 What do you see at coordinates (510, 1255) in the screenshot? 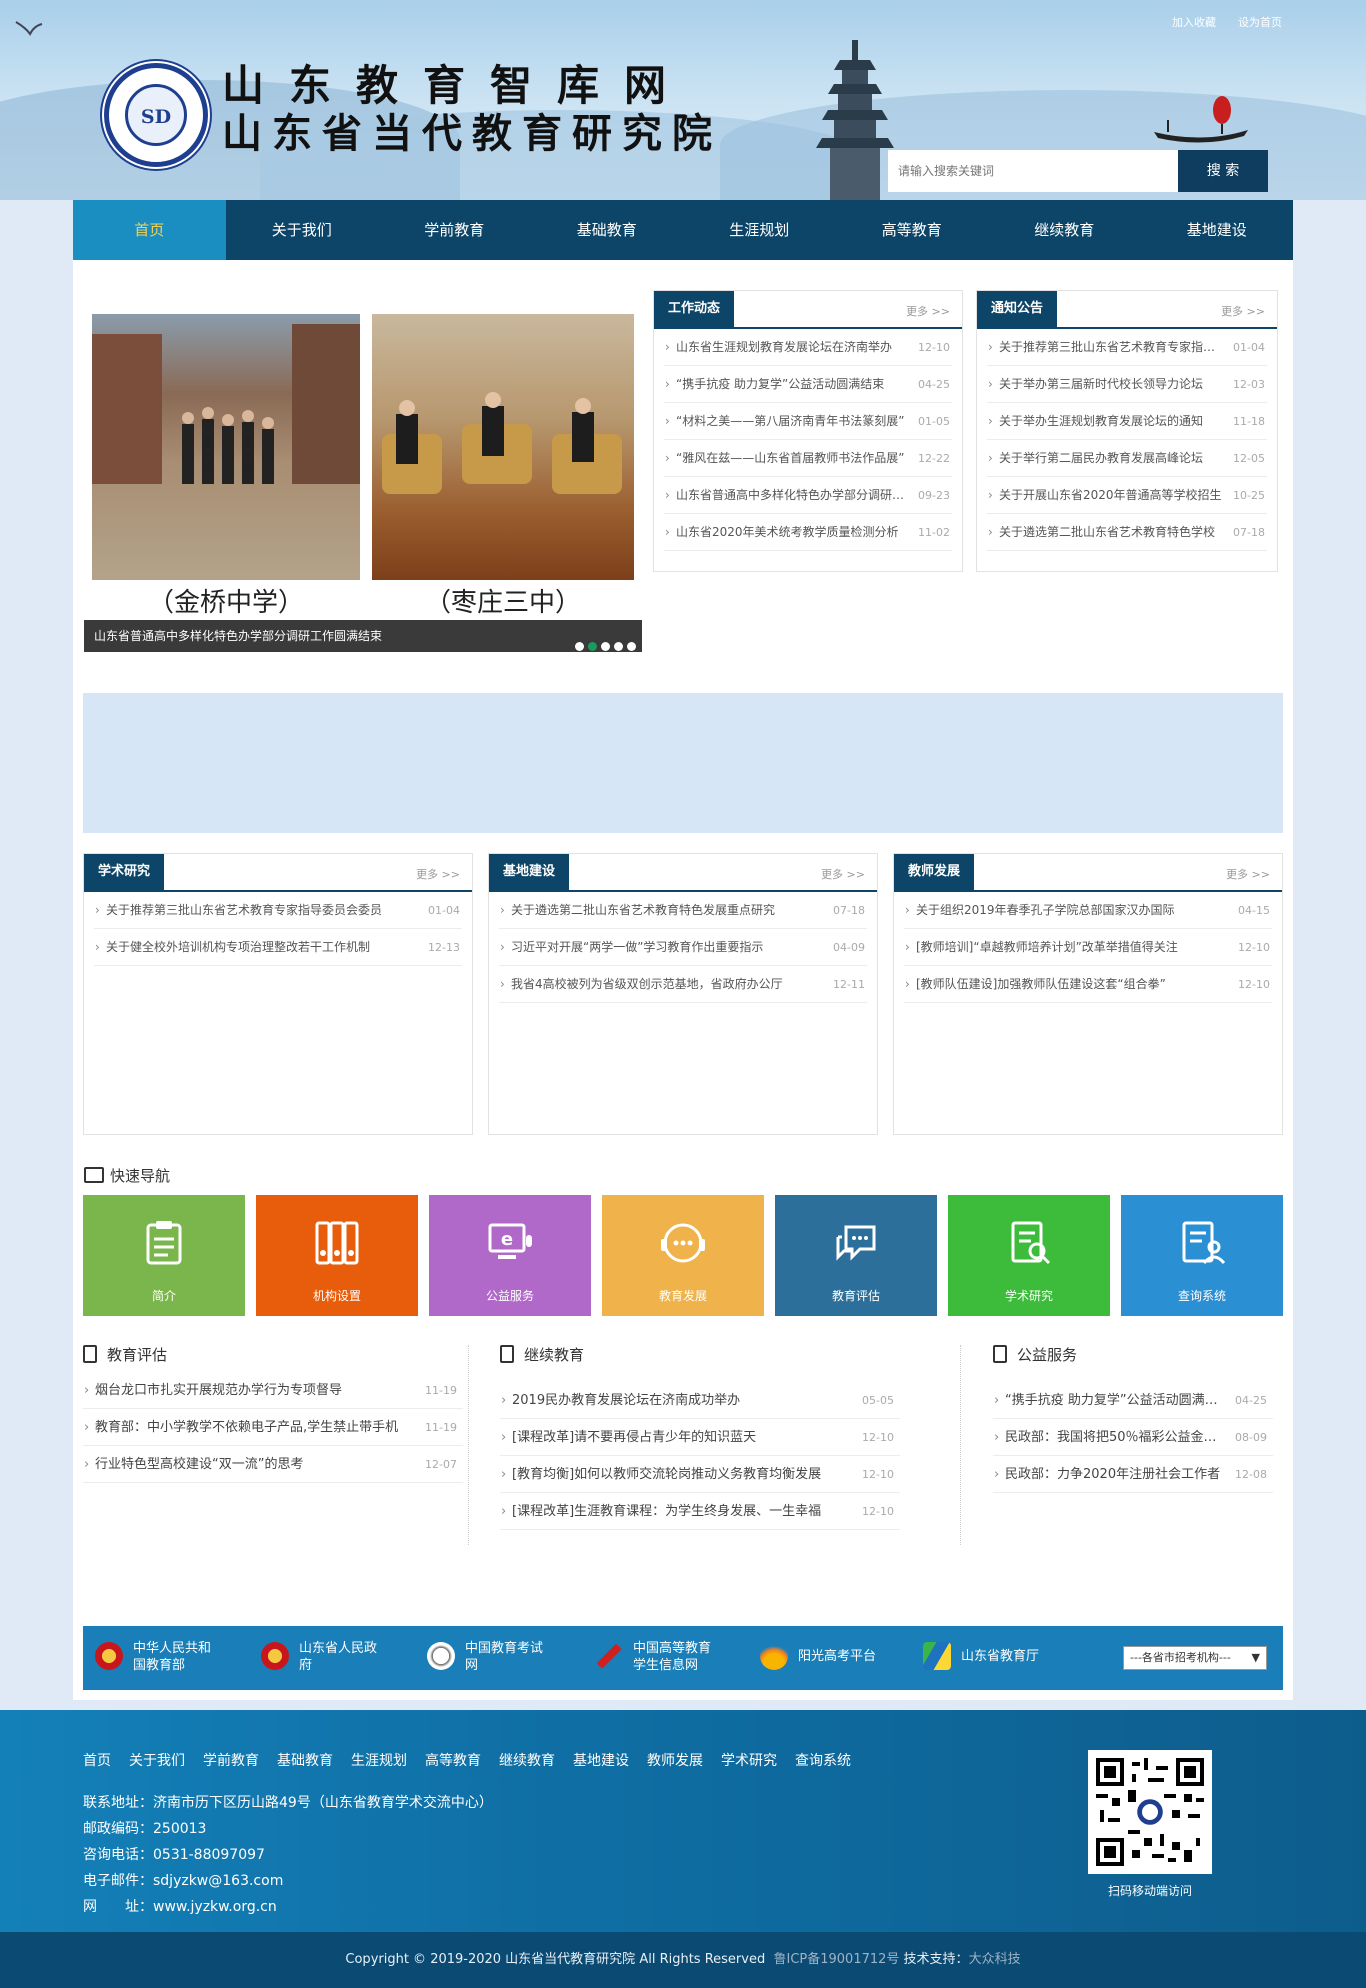
I see `tile-public-service: e 公益服务` at bounding box center [510, 1255].